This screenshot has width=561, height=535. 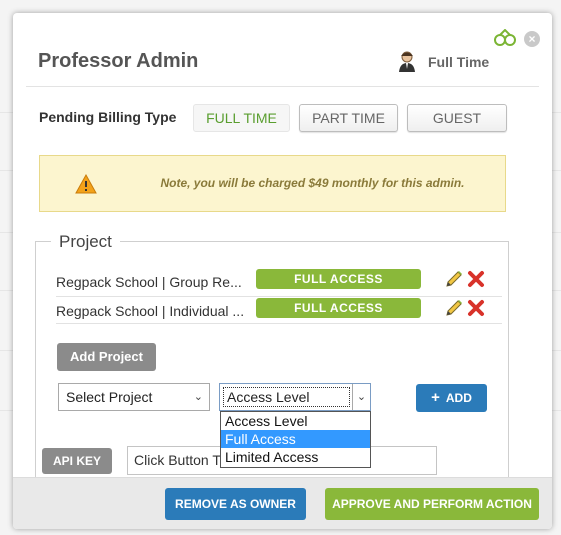 I want to click on option-full-access: Full Access, so click(x=295, y=439).